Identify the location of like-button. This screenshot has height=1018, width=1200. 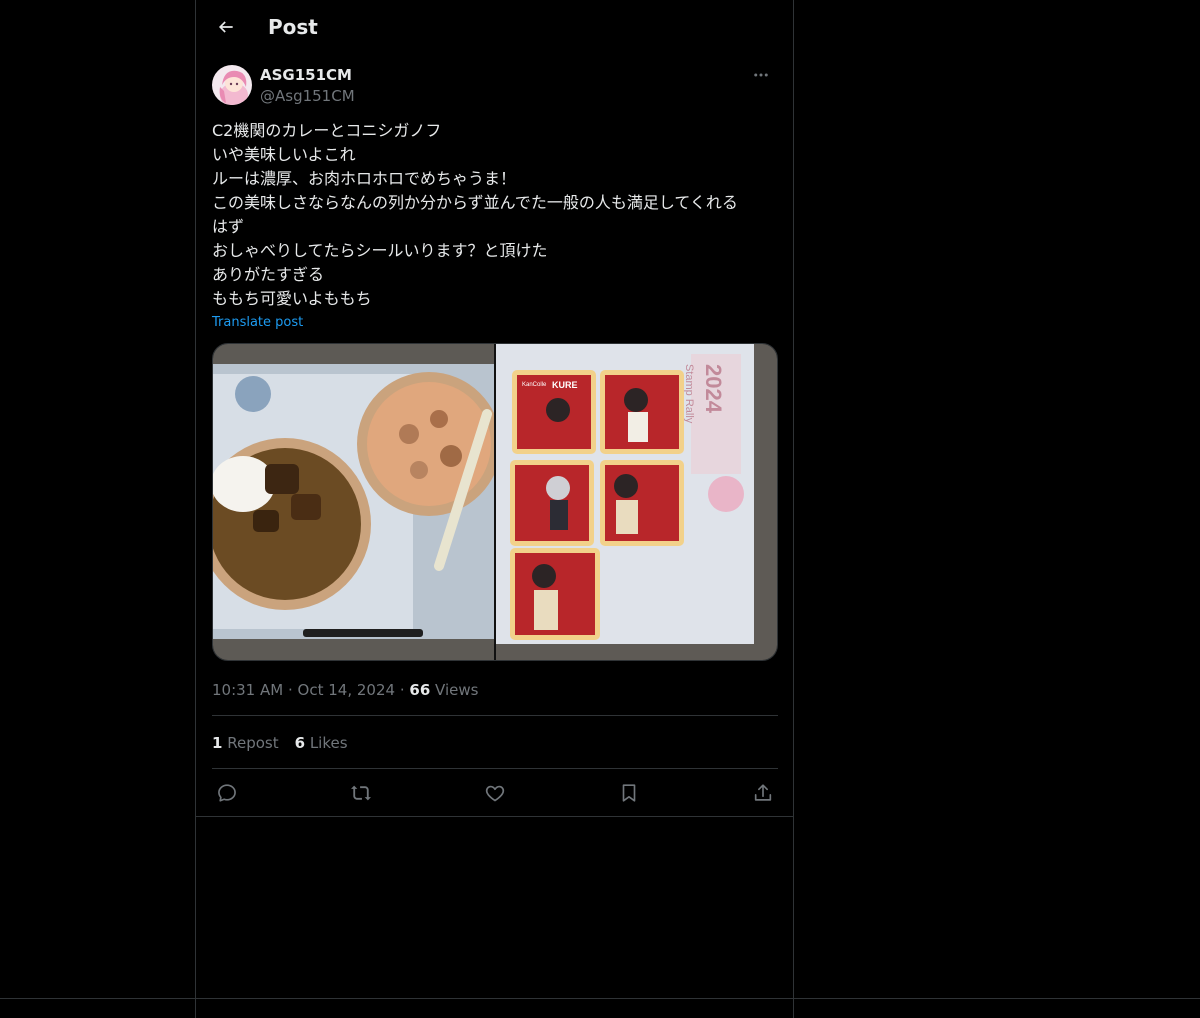
(495, 793).